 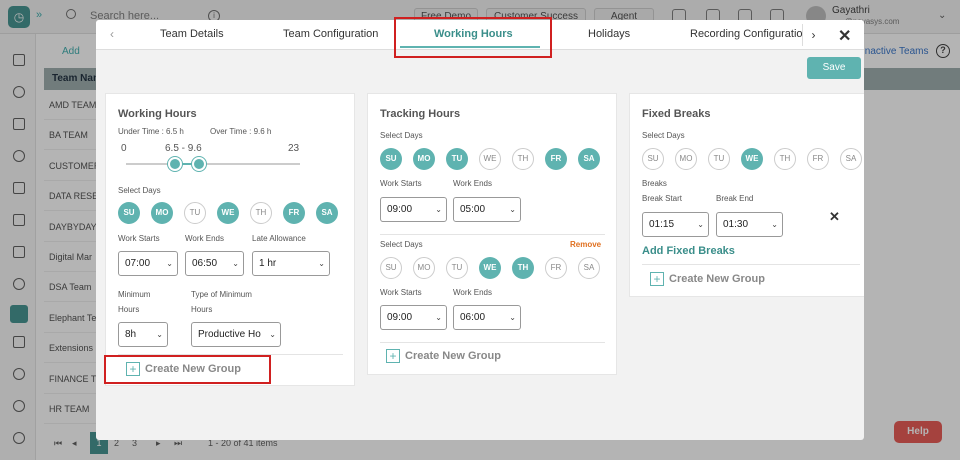 I want to click on range-min: 0, so click(x=124, y=148).